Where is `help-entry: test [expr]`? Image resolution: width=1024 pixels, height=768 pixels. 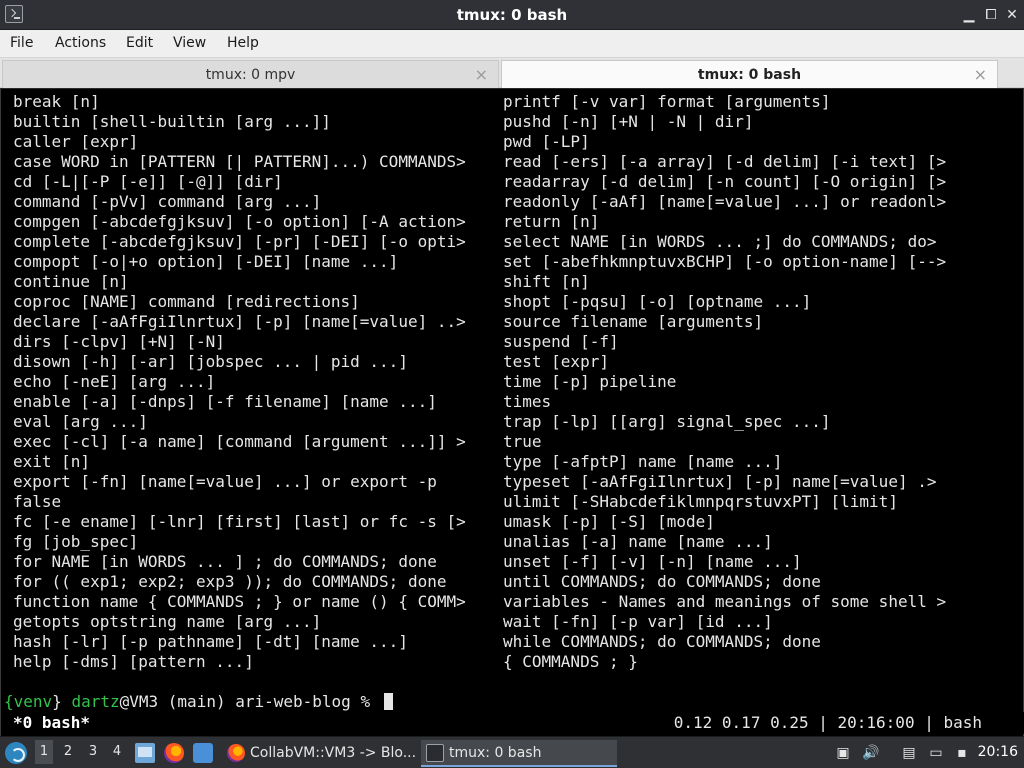
help-entry: test [expr] is located at coordinates (556, 361).